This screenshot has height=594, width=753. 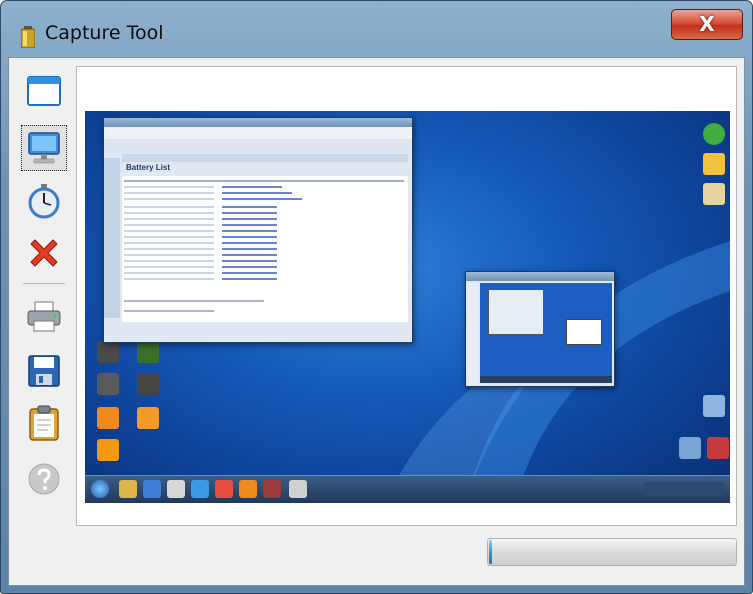 I want to click on help-button, so click(x=44, y=479).